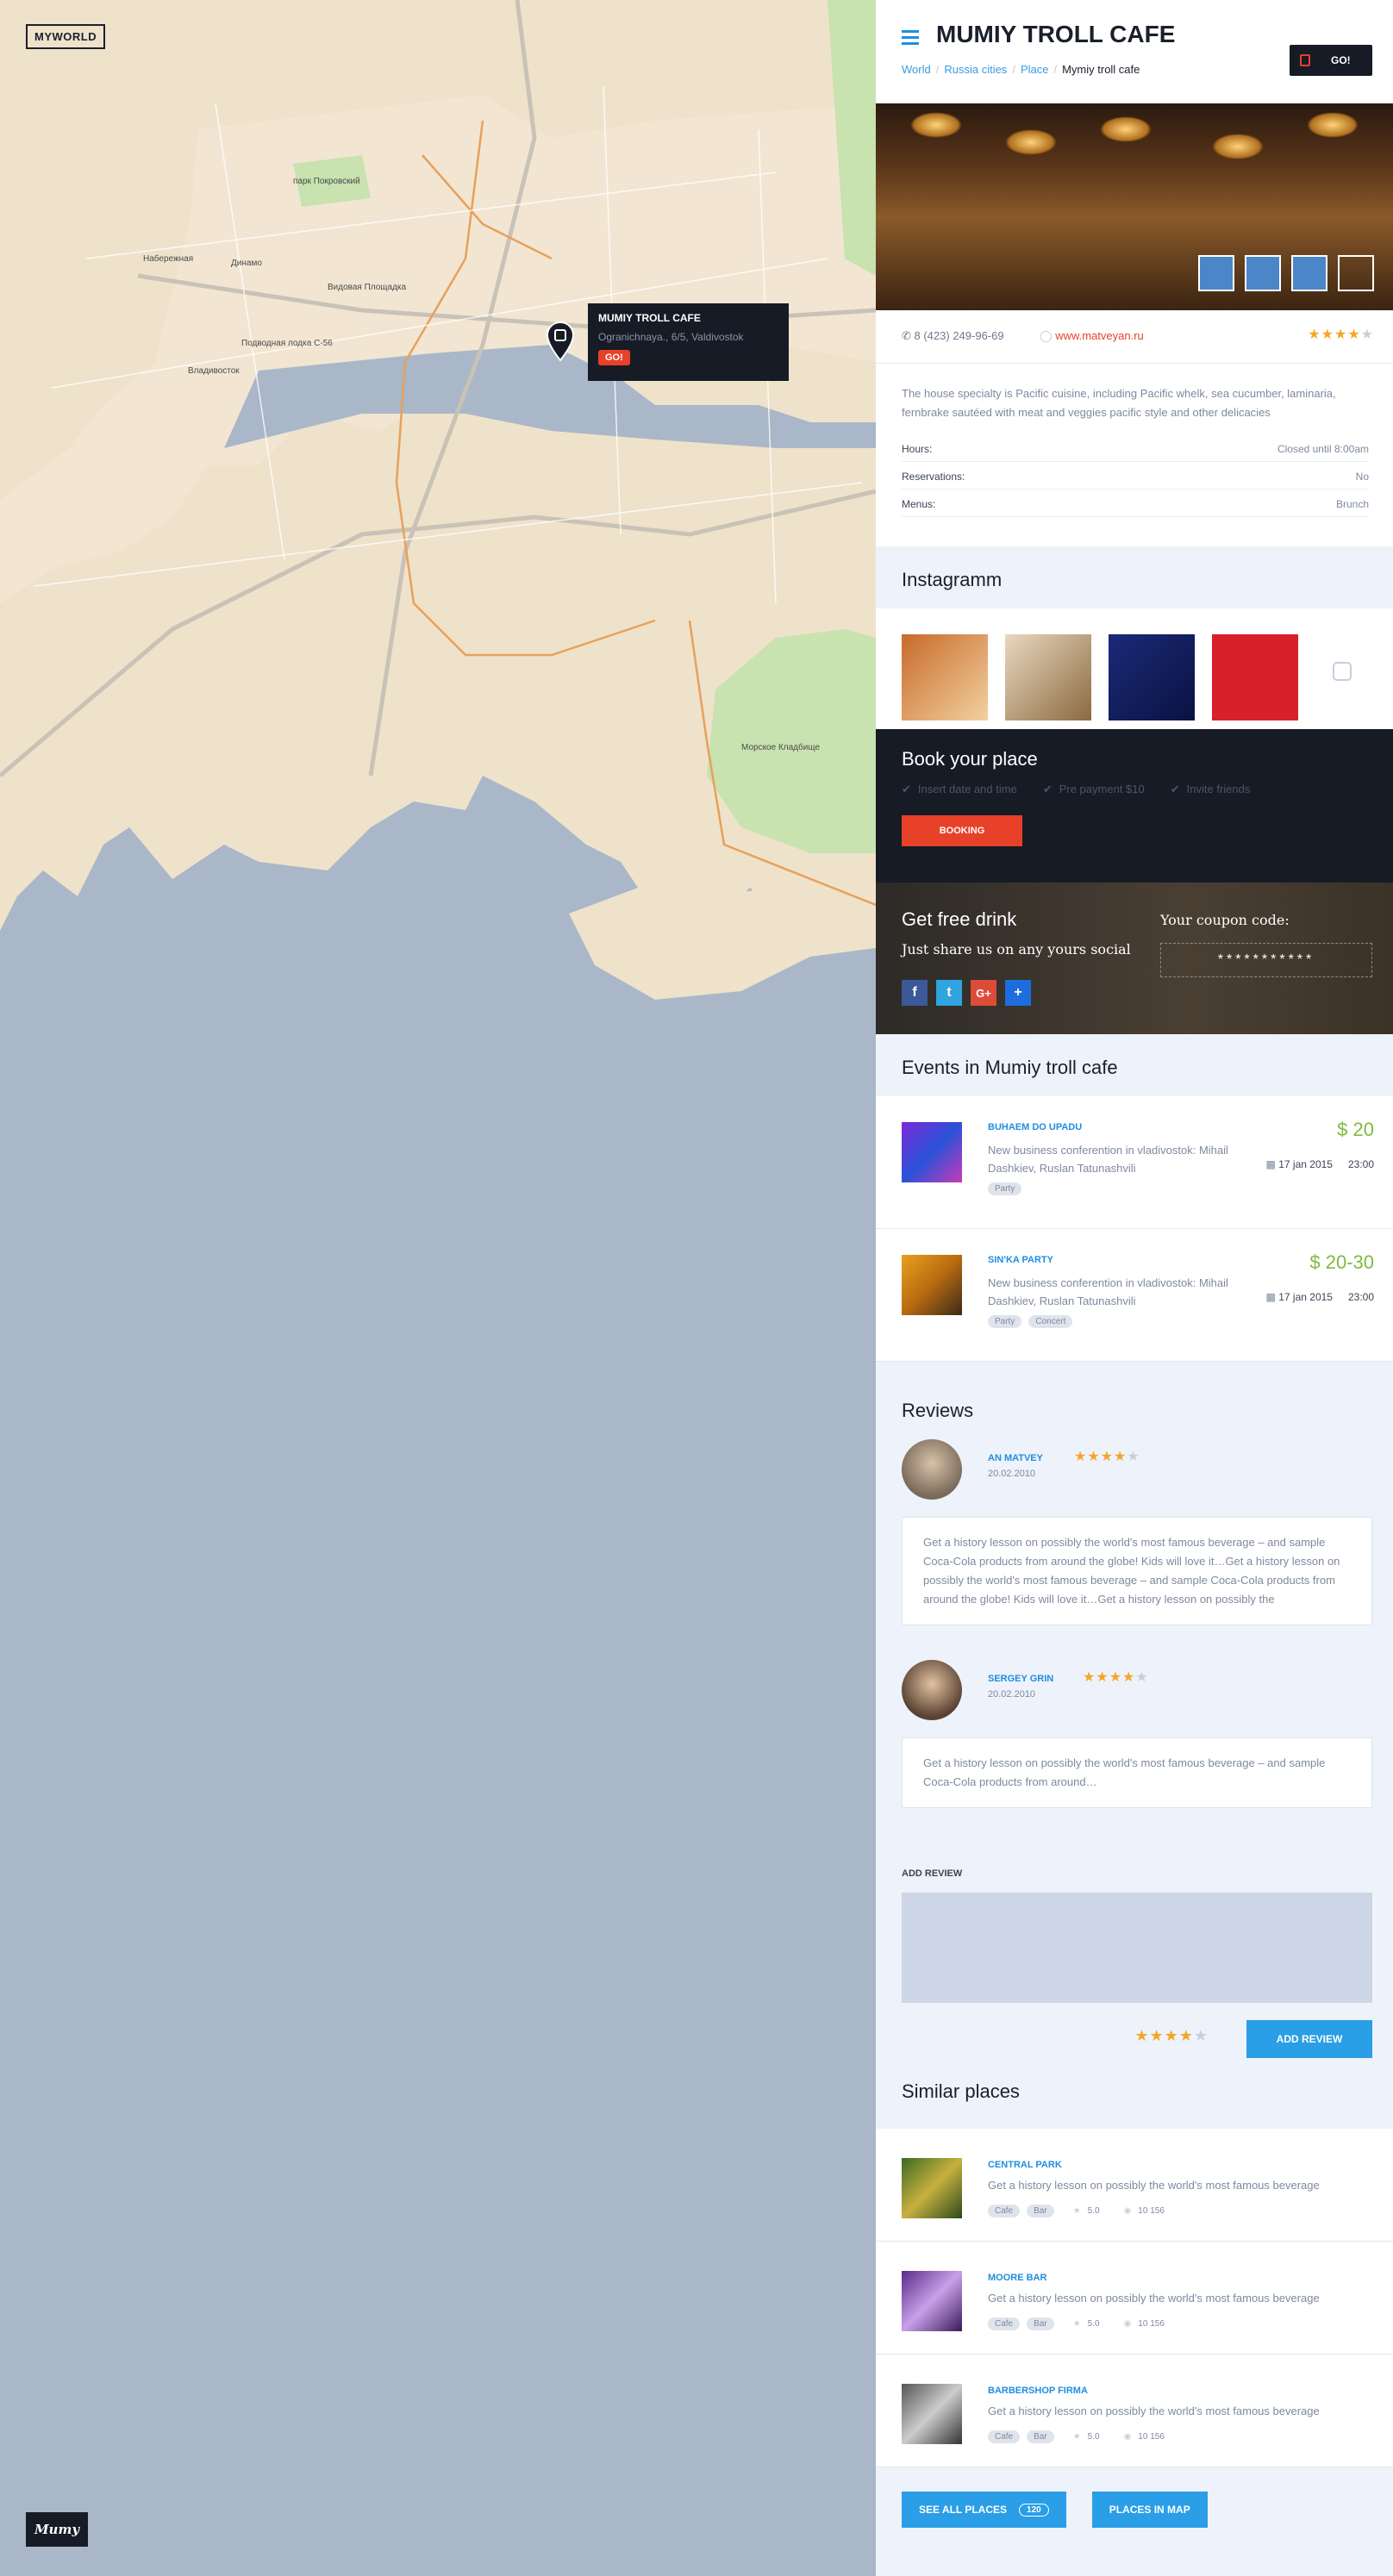  Describe the element at coordinates (1101, 69) in the screenshot. I see `breadcrumb-current: Mymiy troll cafe` at that location.